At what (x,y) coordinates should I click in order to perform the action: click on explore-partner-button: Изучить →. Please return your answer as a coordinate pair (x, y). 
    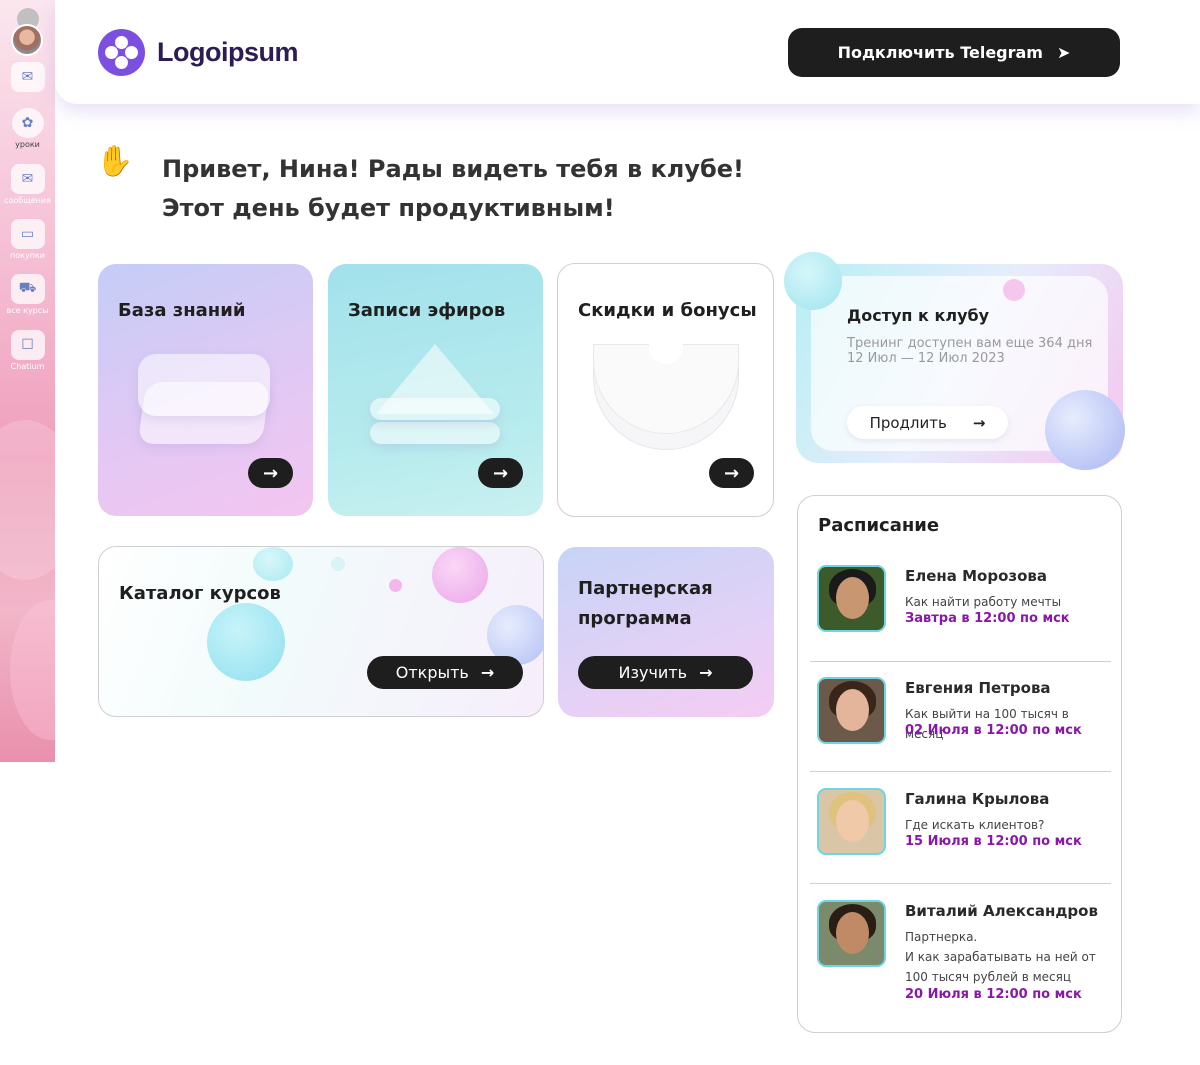
    Looking at the image, I should click on (665, 672).